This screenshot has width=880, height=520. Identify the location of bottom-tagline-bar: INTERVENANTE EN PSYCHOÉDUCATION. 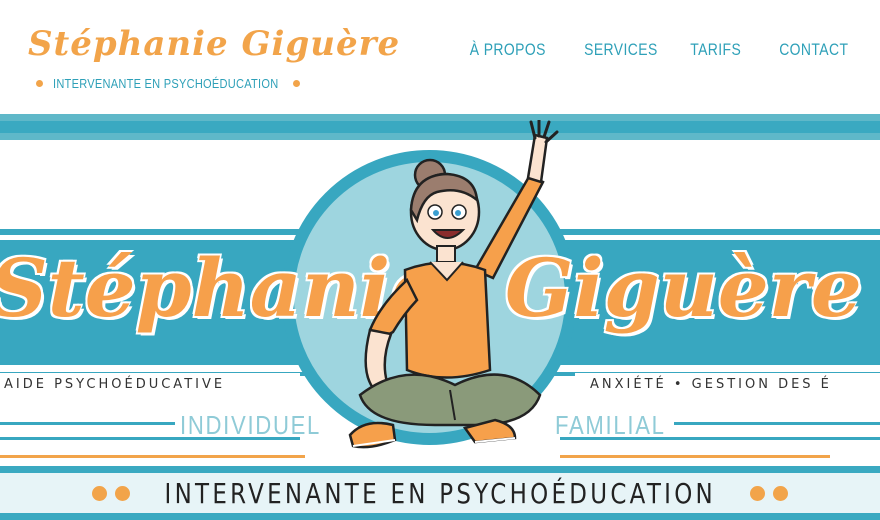
(440, 493).